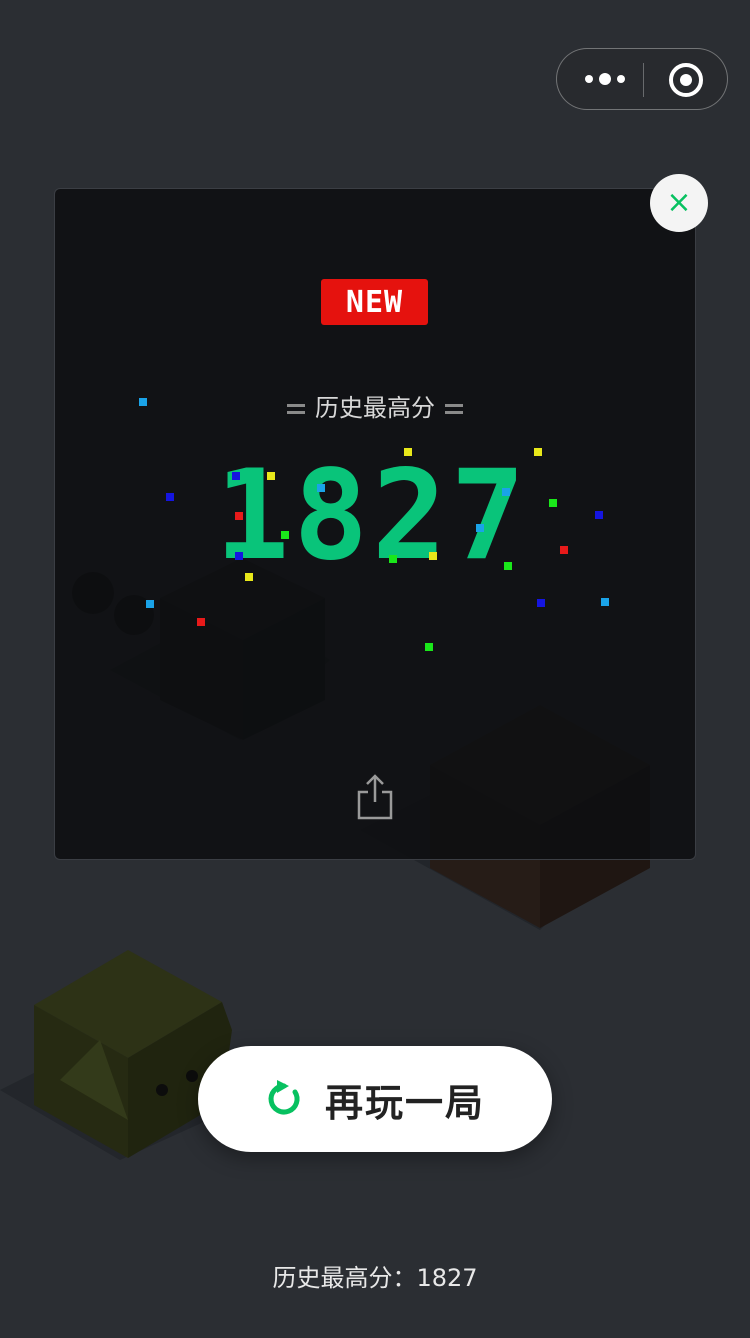 The width and height of the screenshot is (750, 1338). I want to click on footer-best-score: 历史最高分：1827, so click(375, 1278).